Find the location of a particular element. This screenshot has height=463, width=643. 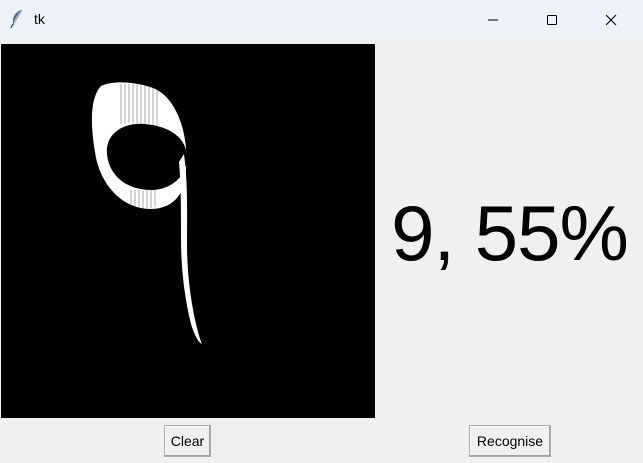

minimize-button is located at coordinates (493, 20).